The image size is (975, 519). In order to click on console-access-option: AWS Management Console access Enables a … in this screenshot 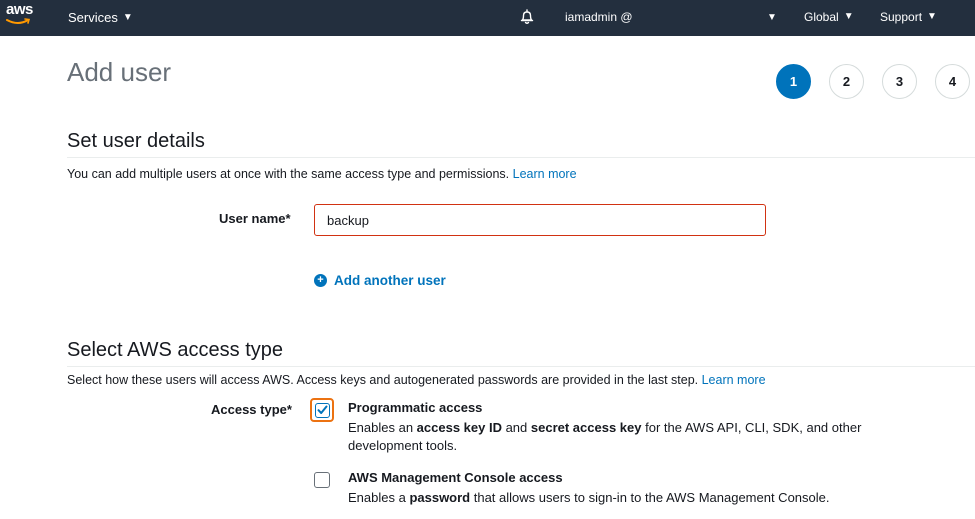, I will do `click(599, 487)`.